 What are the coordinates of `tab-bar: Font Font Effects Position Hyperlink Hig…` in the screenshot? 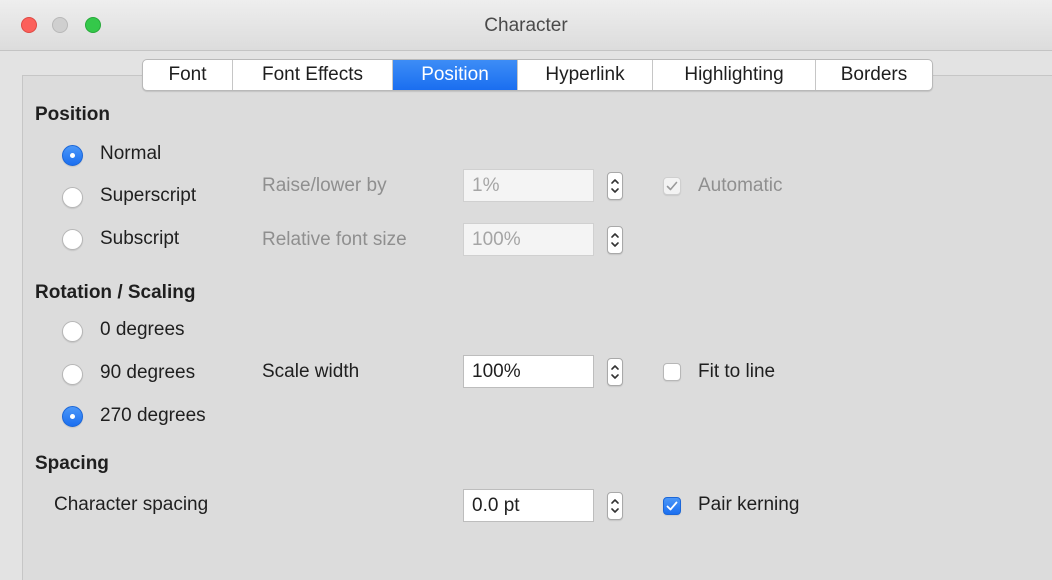 It's located at (537, 75).